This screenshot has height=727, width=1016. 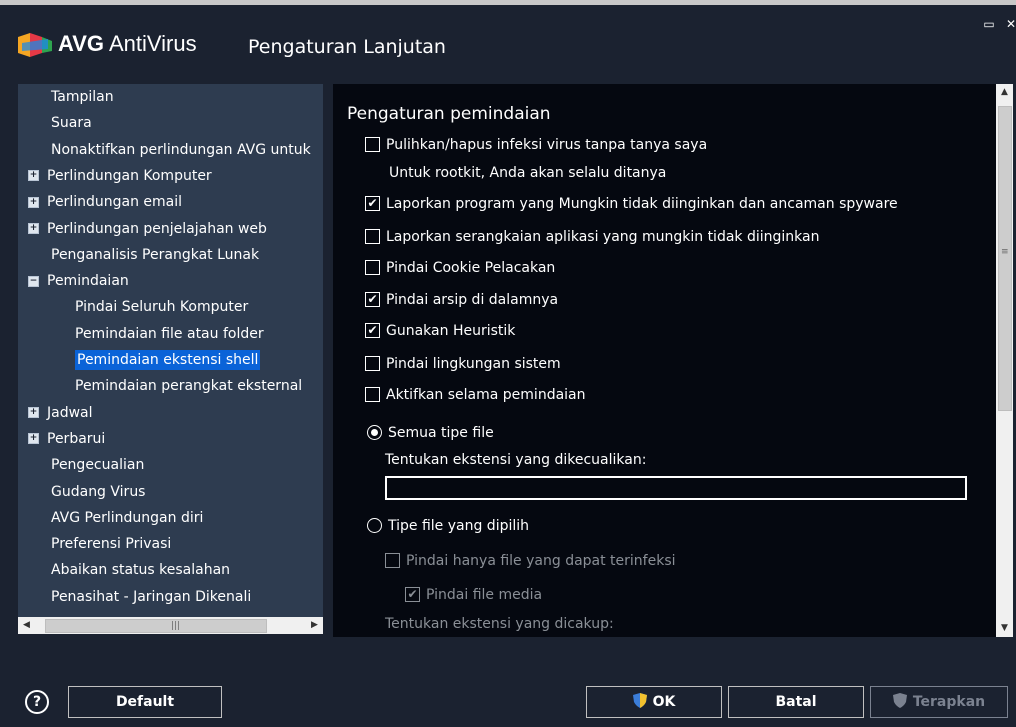 I want to click on option-scan-system-environment: Pindai lingkungan sistem, so click(x=463, y=364).